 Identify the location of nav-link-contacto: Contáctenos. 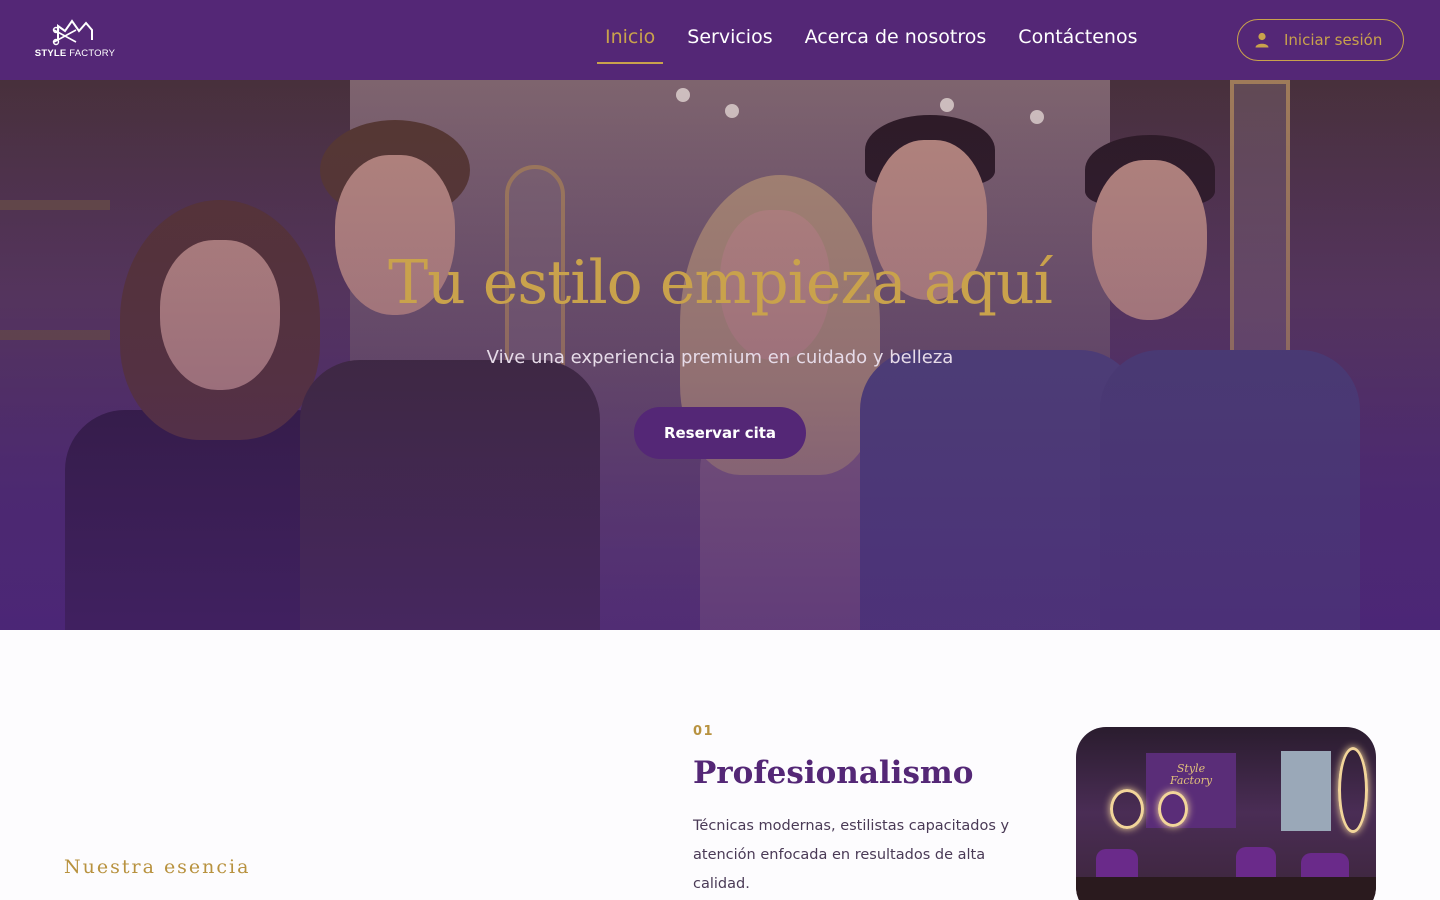
(1077, 42).